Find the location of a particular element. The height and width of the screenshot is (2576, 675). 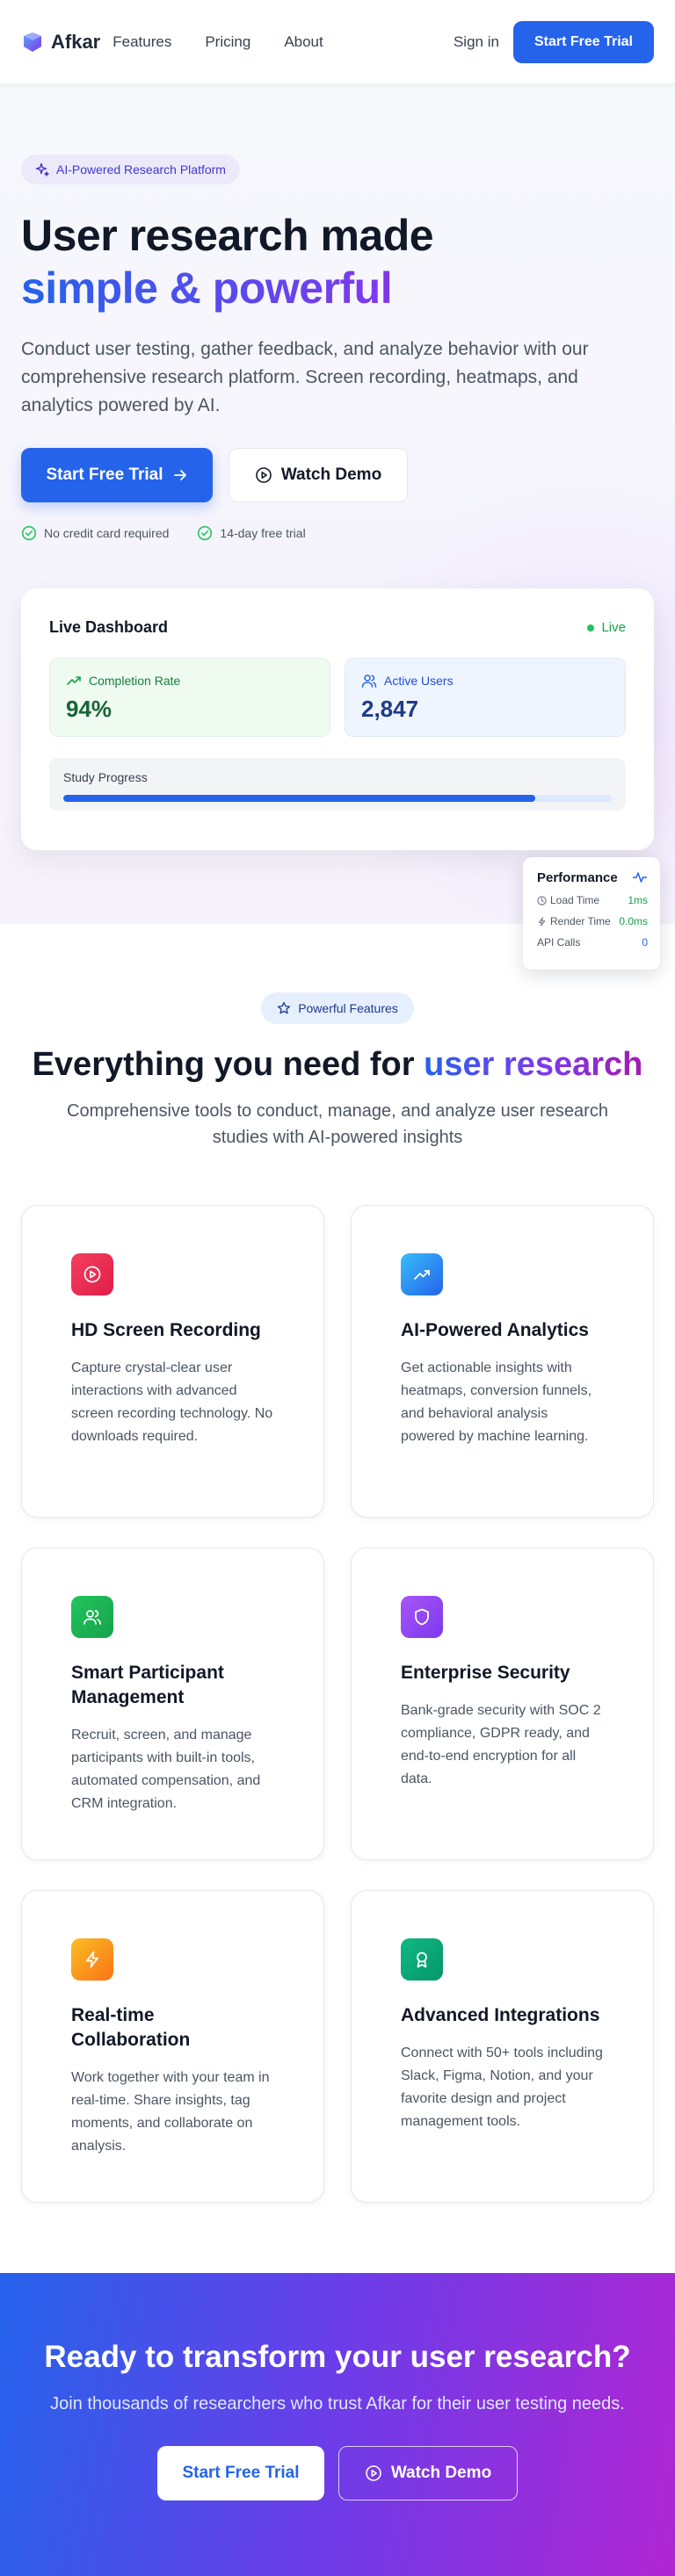

features-badge: Powerful Features is located at coordinates (337, 1008).